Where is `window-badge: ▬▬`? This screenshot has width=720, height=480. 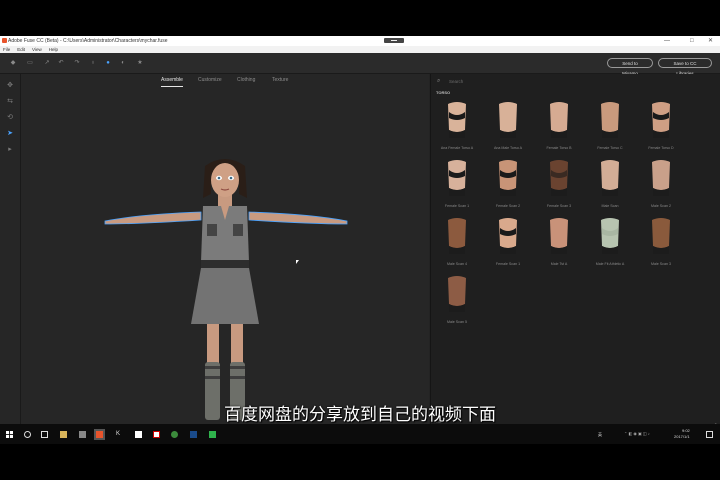 window-badge: ▬▬ is located at coordinates (394, 40).